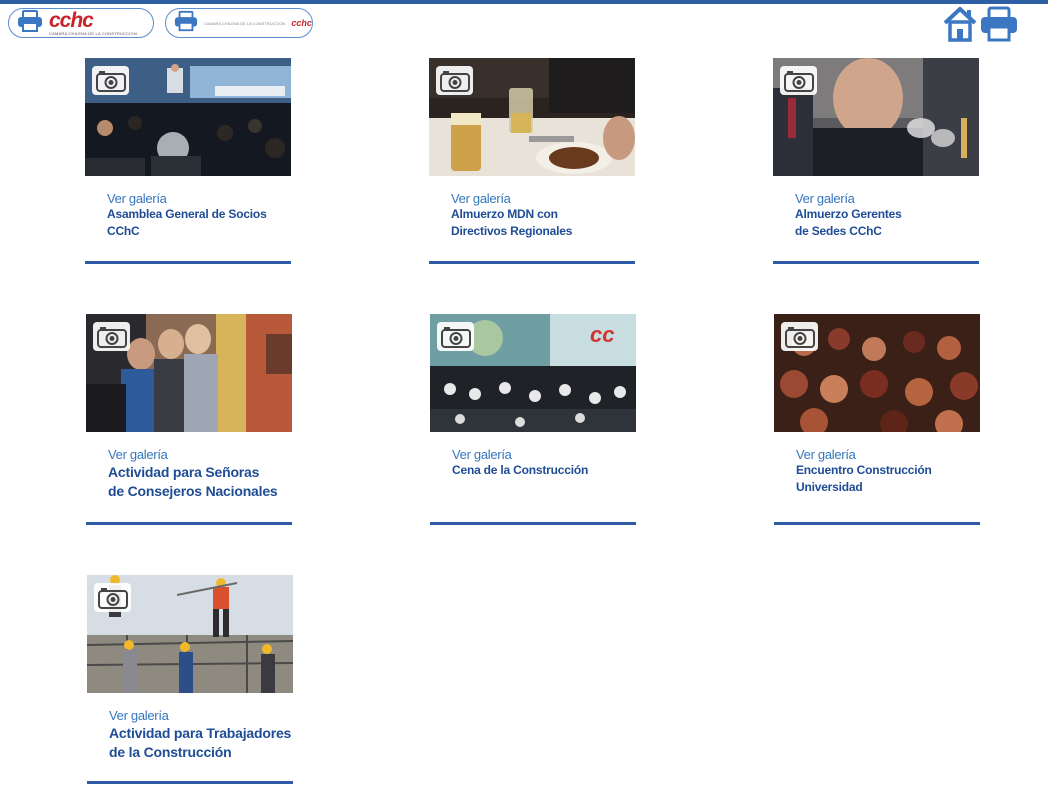 Image resolution: width=1048 pixels, height=795 pixels. I want to click on gallery-card: cc Ver galería Cena de la Construcción, so click(535, 419).